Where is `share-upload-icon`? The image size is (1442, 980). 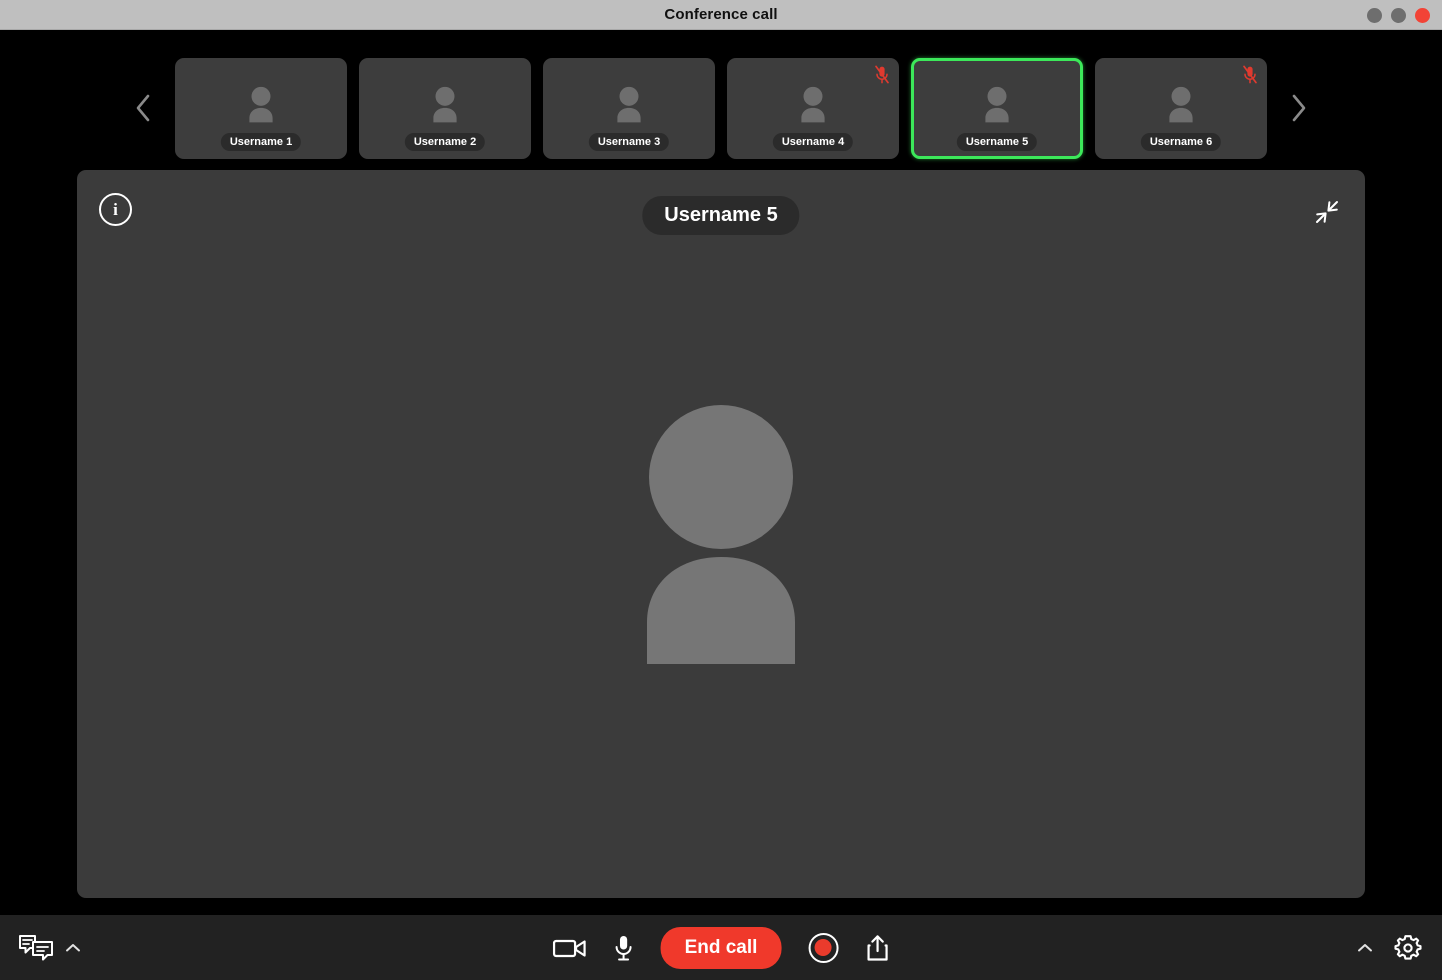
share-upload-icon is located at coordinates (877, 947).